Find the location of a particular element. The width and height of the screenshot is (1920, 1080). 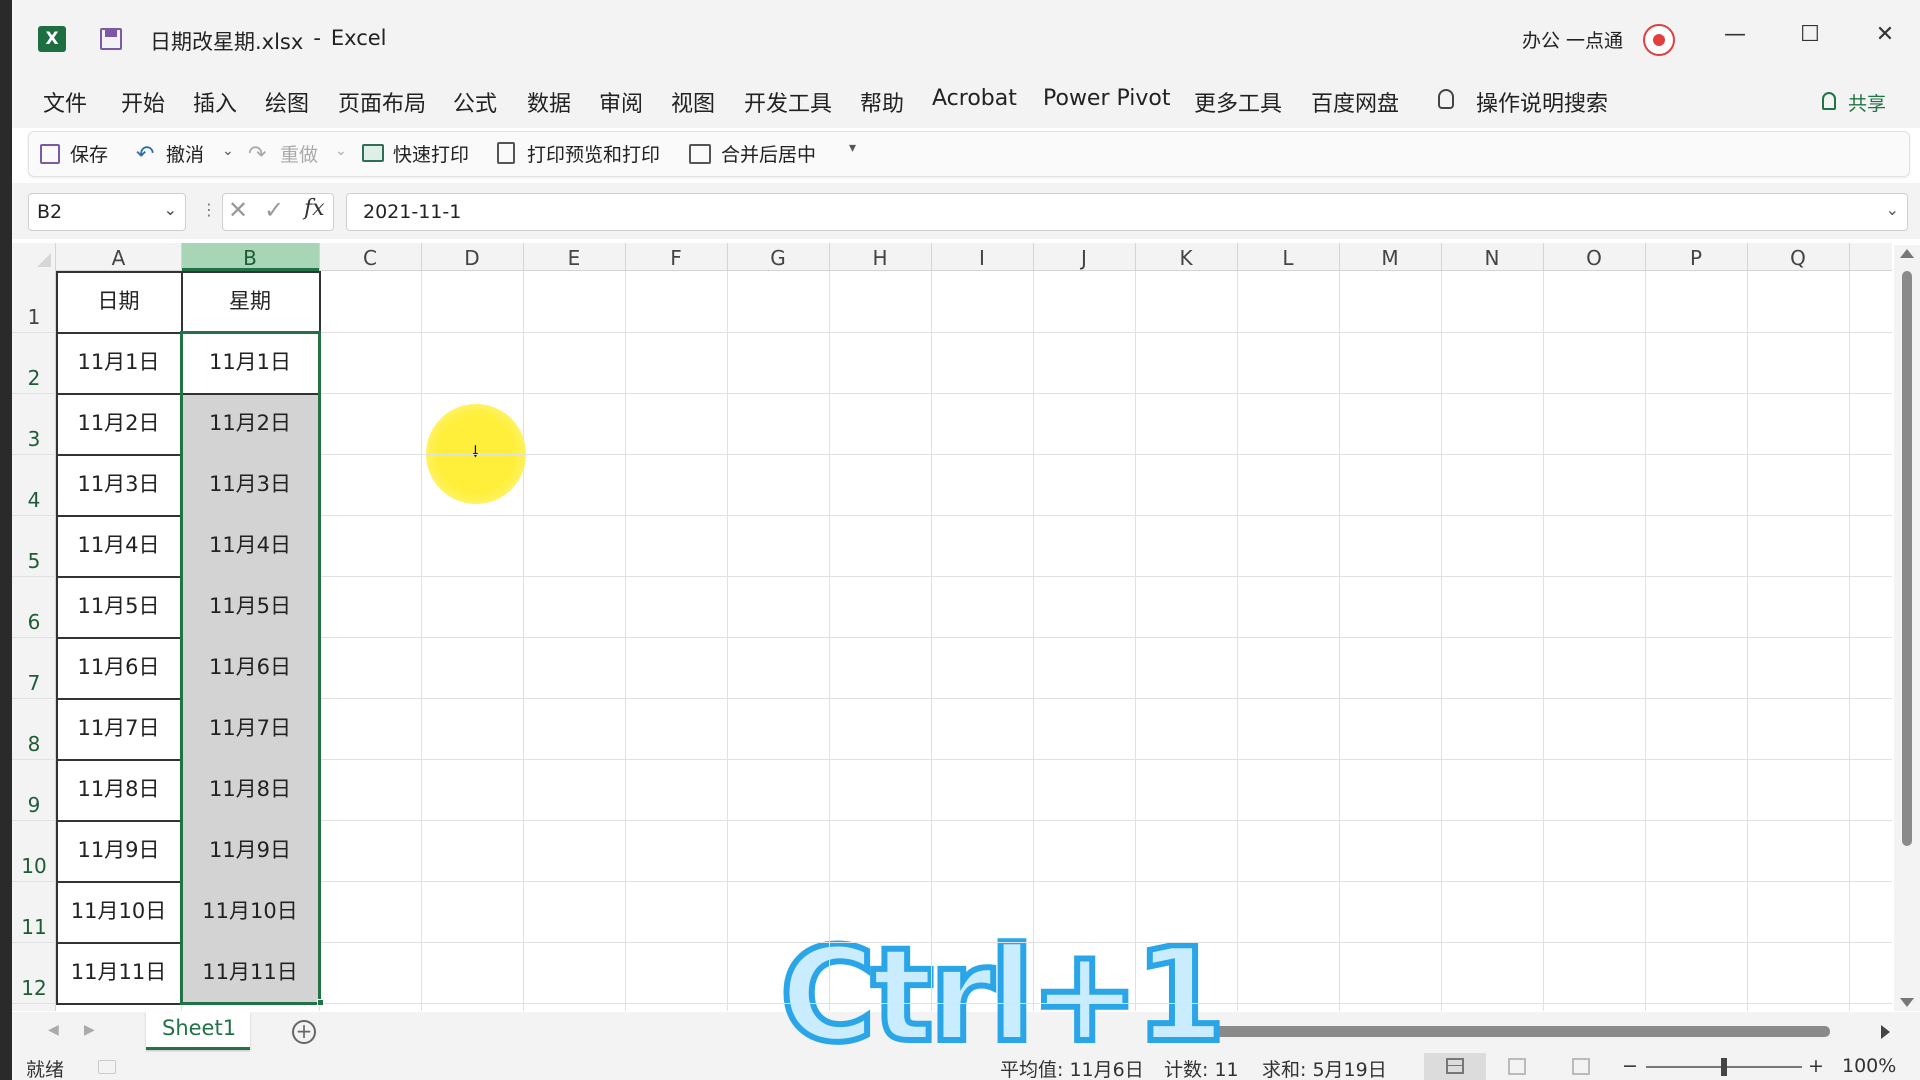

row-header-9: 9 is located at coordinates (34, 805).